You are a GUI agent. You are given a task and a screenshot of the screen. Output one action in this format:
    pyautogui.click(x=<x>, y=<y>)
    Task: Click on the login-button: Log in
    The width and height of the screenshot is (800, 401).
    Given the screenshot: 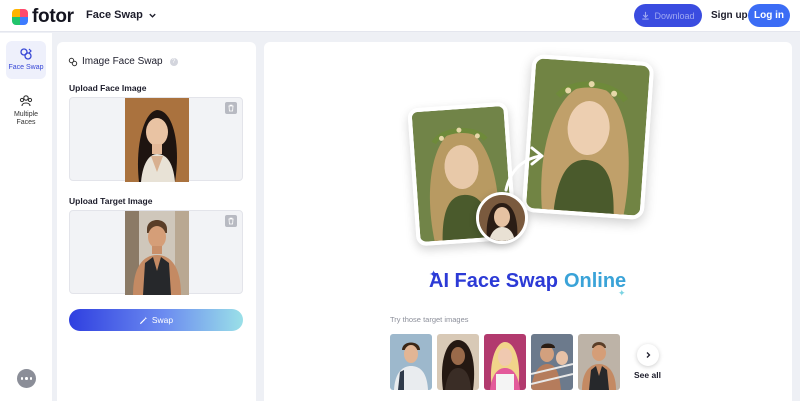 What is the action you would take?
    pyautogui.click(x=769, y=15)
    